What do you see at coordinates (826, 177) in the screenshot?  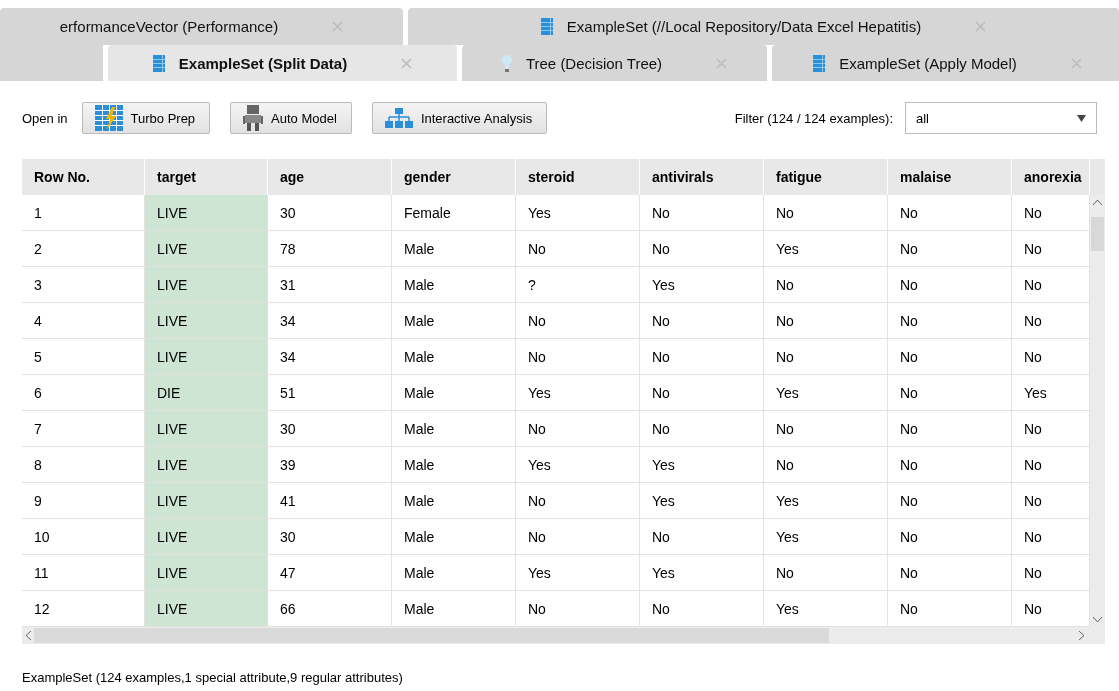 I see `column-header: fatigue` at bounding box center [826, 177].